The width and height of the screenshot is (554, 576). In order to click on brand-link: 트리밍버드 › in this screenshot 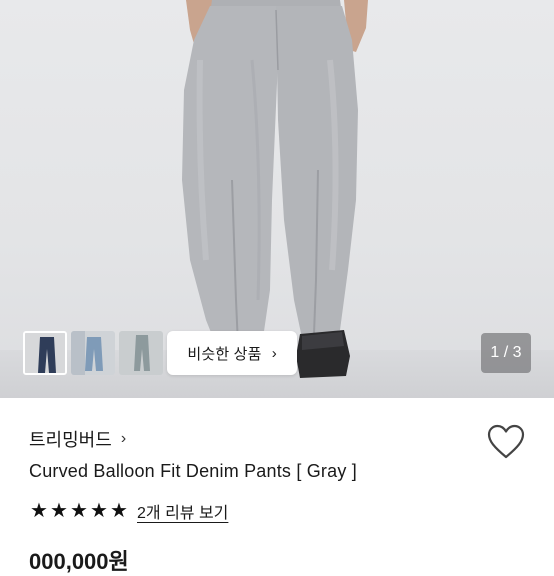, I will do `click(77, 439)`.